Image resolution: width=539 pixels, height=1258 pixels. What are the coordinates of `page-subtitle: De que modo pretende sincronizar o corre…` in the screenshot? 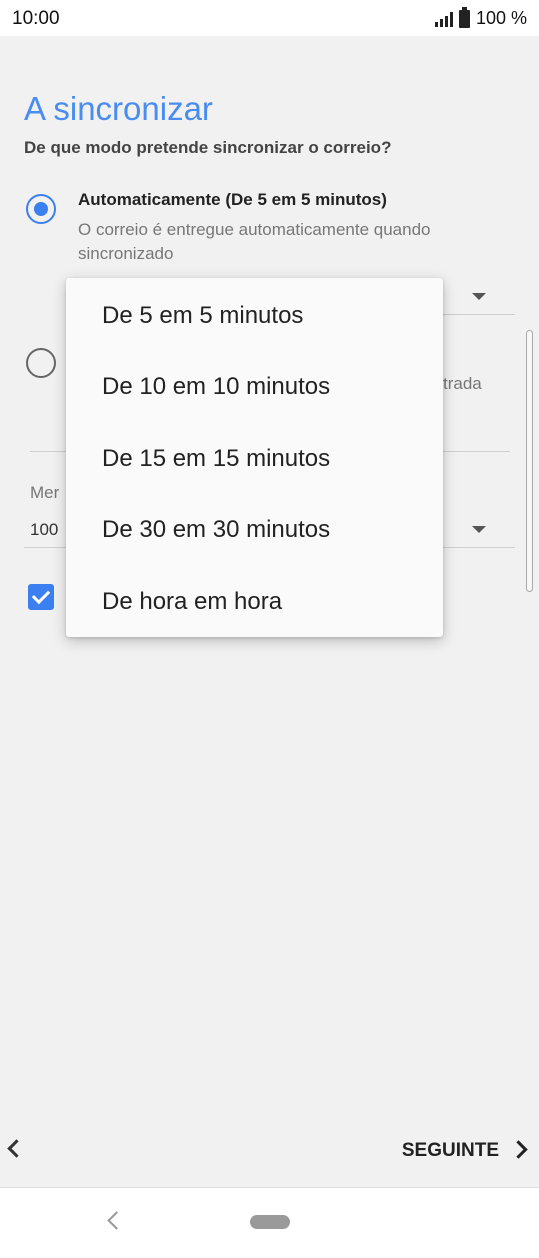 It's located at (208, 147).